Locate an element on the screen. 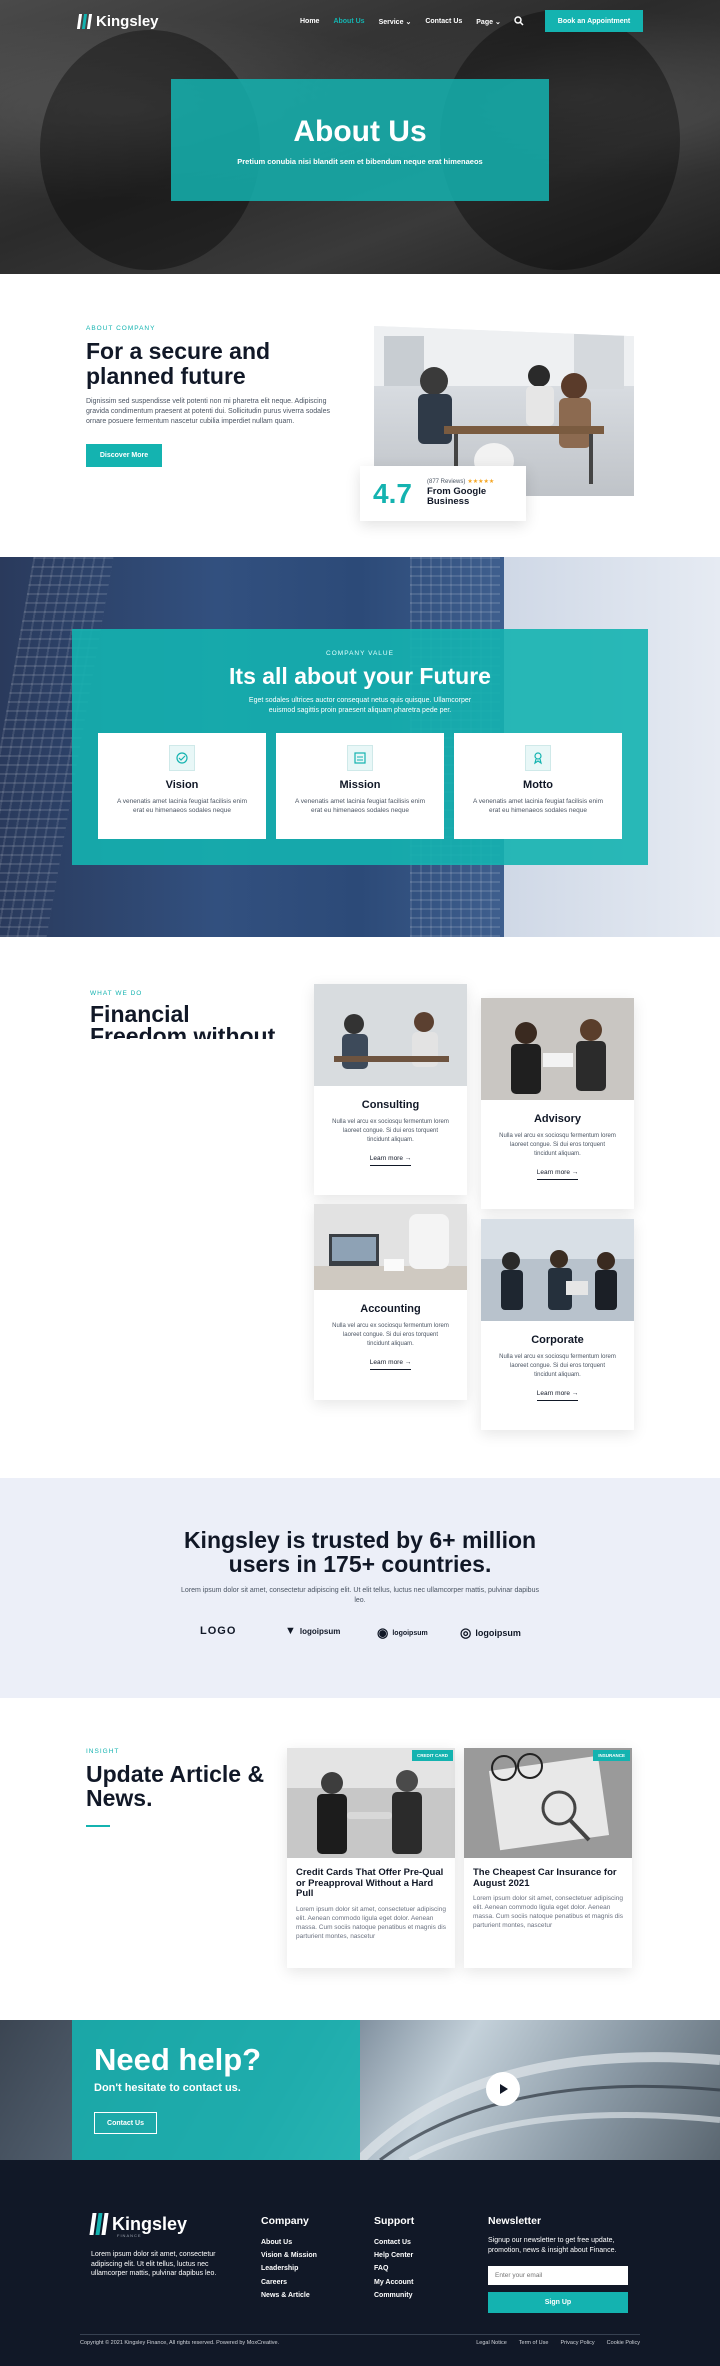 The image size is (720, 2366). discover-more-button: Discover More is located at coordinates (124, 455).